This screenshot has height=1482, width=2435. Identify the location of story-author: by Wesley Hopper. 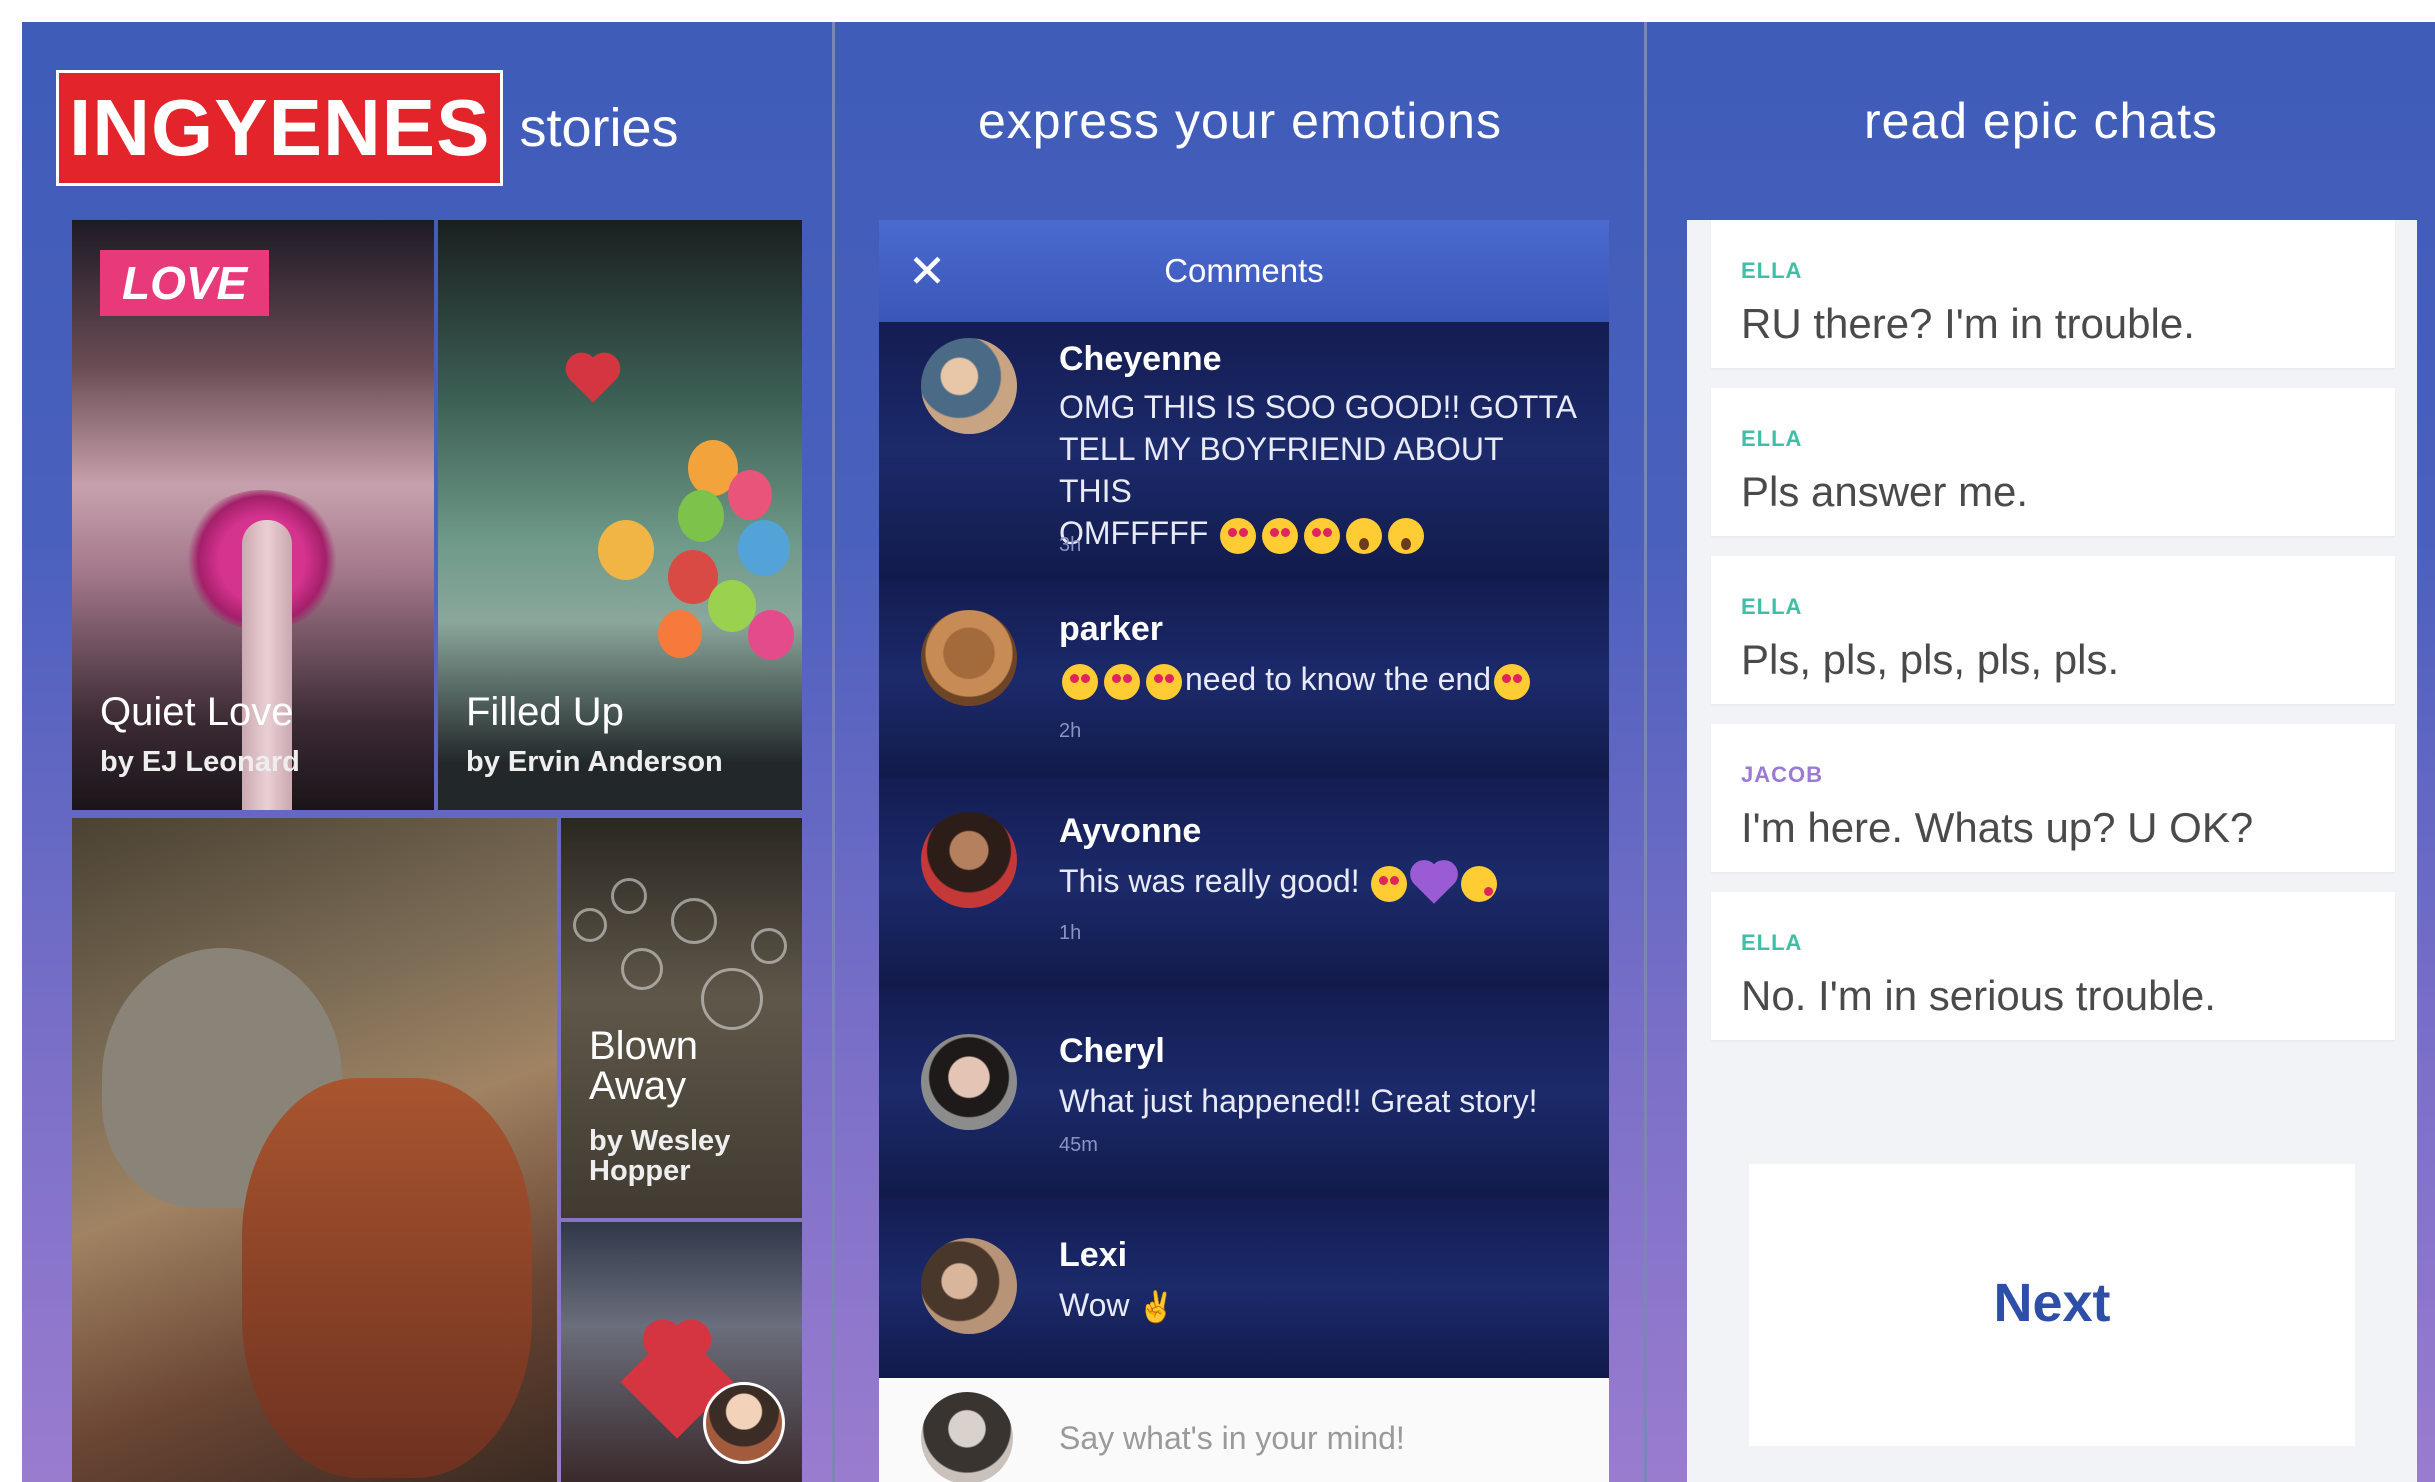
(660, 1156).